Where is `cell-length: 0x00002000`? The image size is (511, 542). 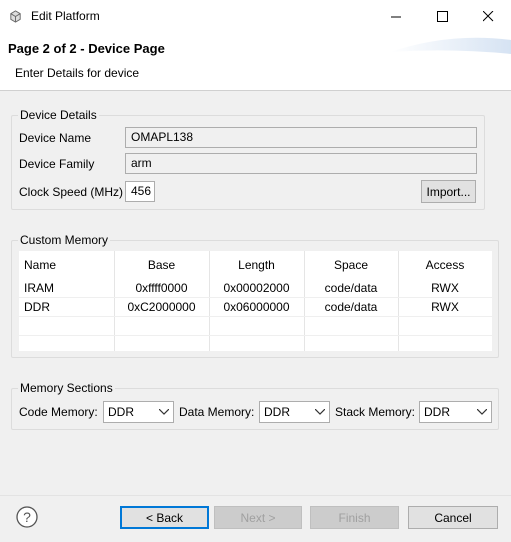 cell-length: 0x00002000 is located at coordinates (257, 288).